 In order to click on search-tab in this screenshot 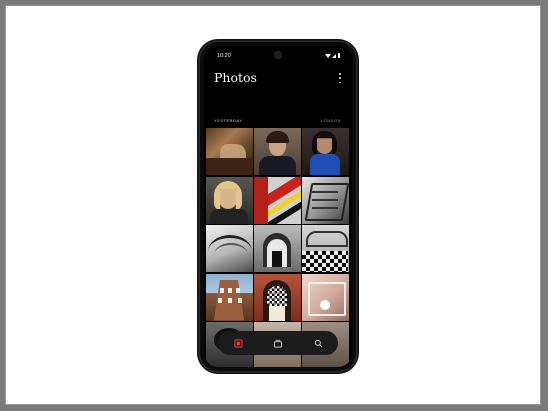, I will do `click(318, 343)`.